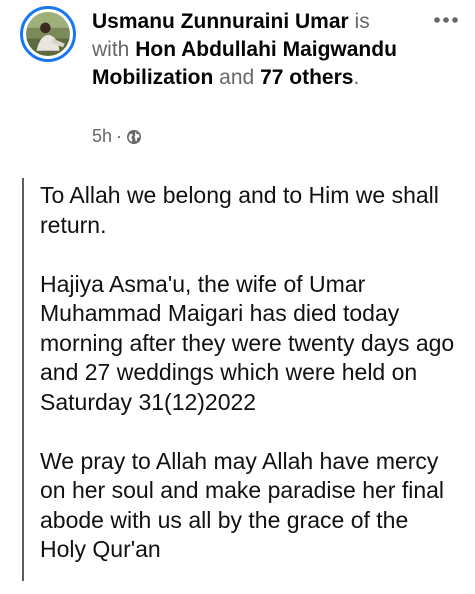 The height and width of the screenshot is (594, 475). I want to click on author-avatar, so click(48, 34).